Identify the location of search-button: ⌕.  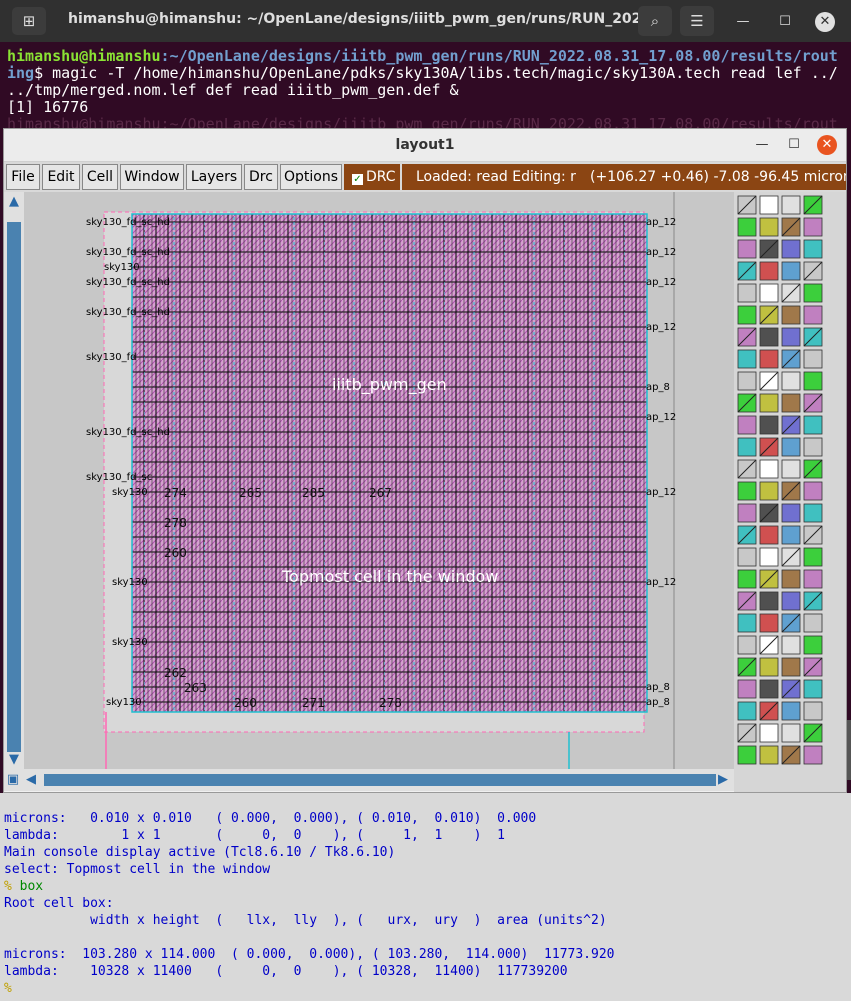
(655, 21).